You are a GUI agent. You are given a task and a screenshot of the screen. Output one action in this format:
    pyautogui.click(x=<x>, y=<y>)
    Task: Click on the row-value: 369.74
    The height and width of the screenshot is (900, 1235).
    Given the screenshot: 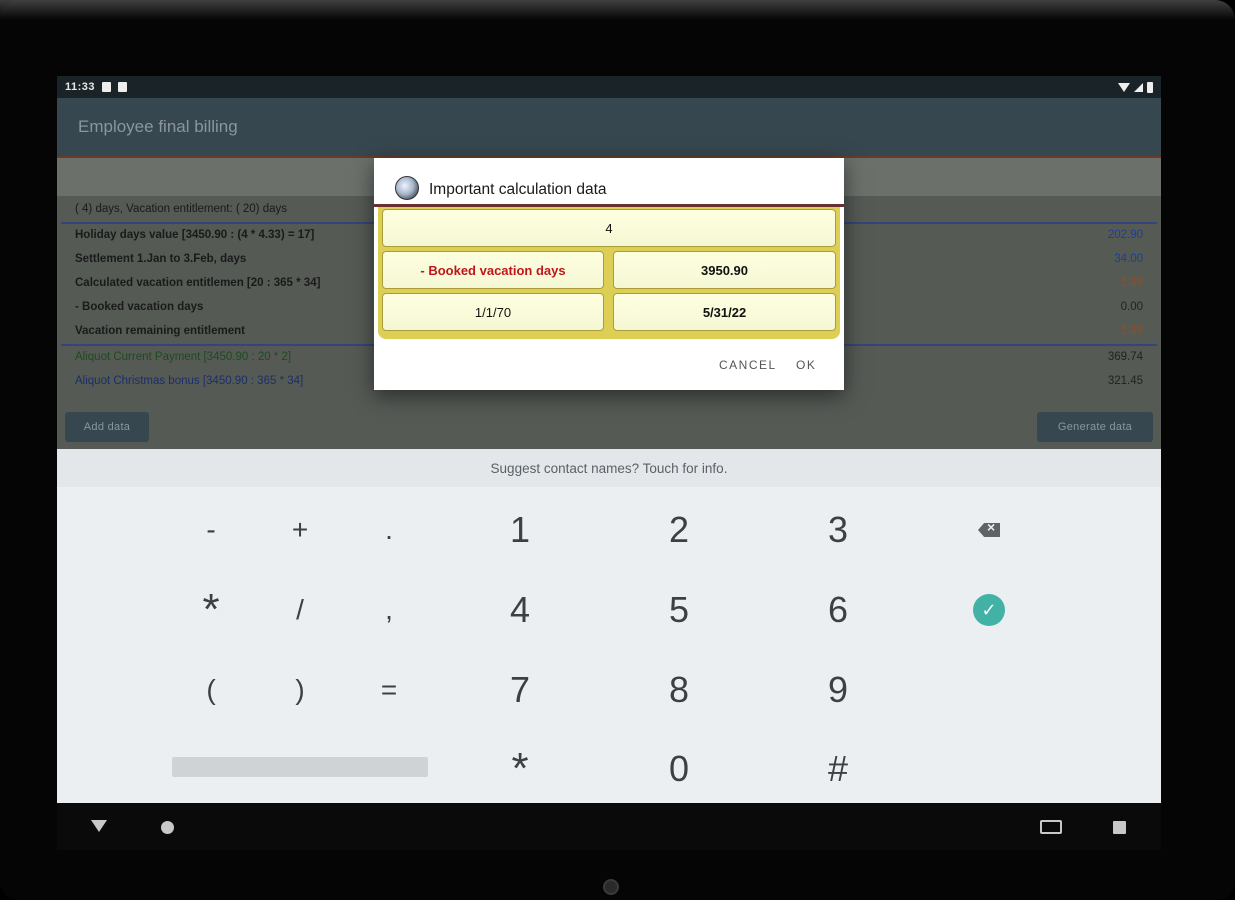 What is the action you would take?
    pyautogui.click(x=1125, y=357)
    